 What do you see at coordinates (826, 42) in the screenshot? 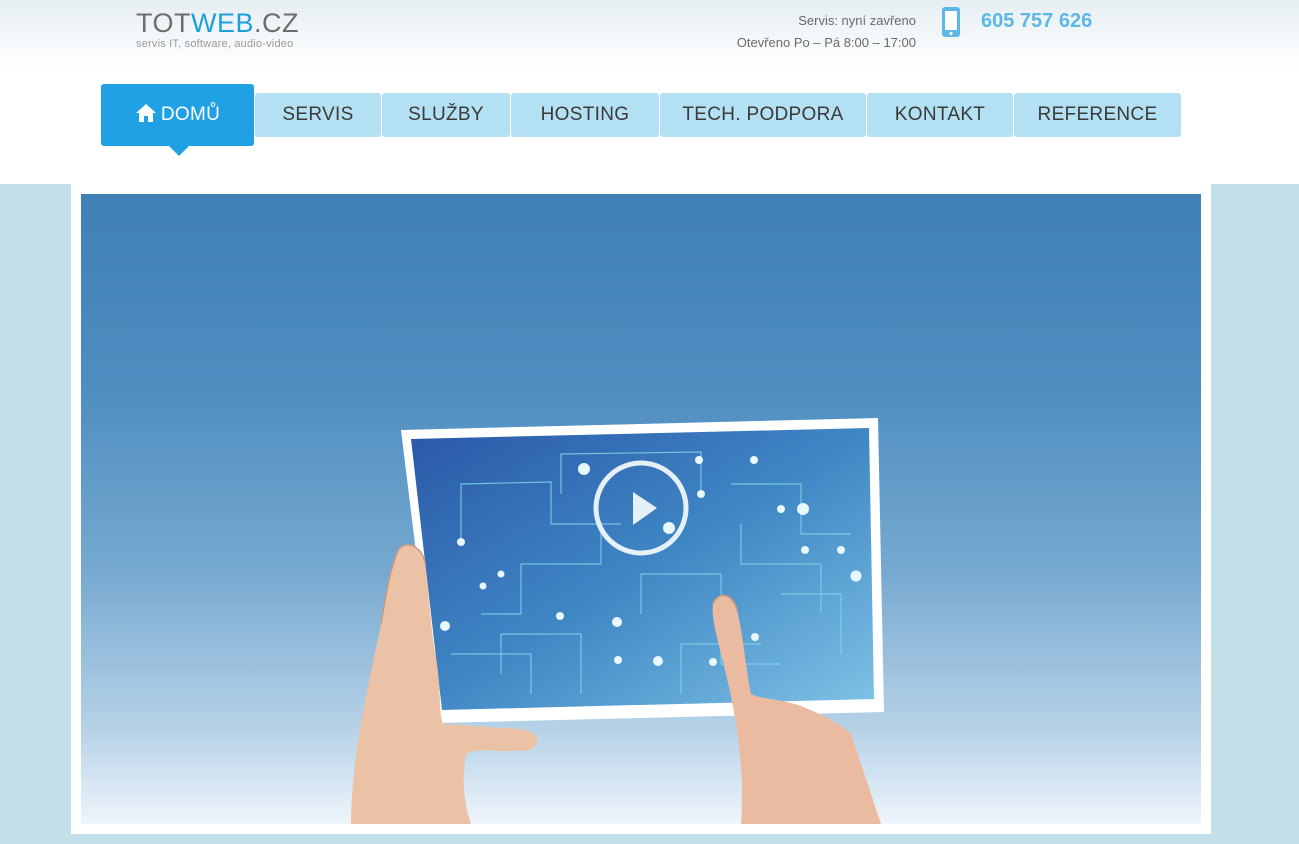
I see `opening-hours: Otevřeno Po – Pá 8:00 – 17:00` at bounding box center [826, 42].